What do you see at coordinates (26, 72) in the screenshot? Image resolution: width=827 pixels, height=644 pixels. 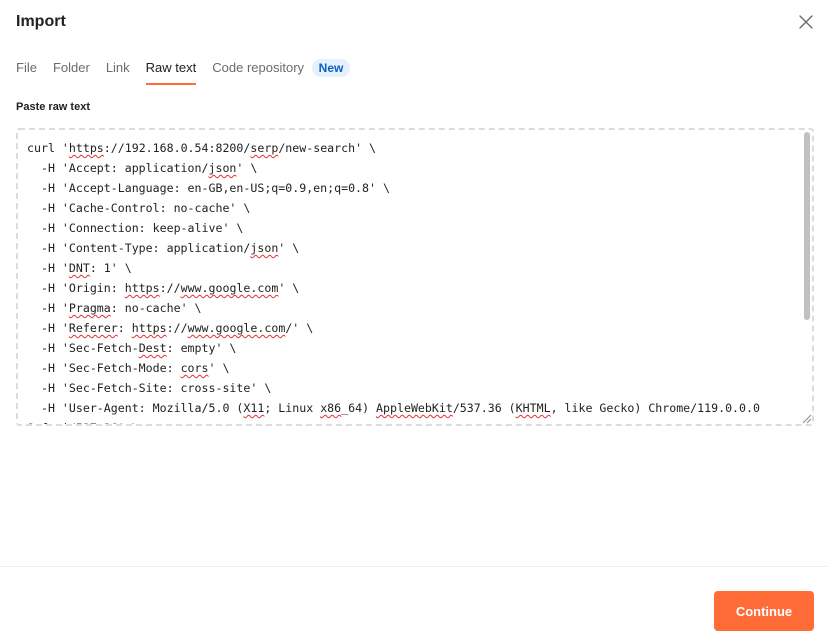 I see `tab-file: File` at bounding box center [26, 72].